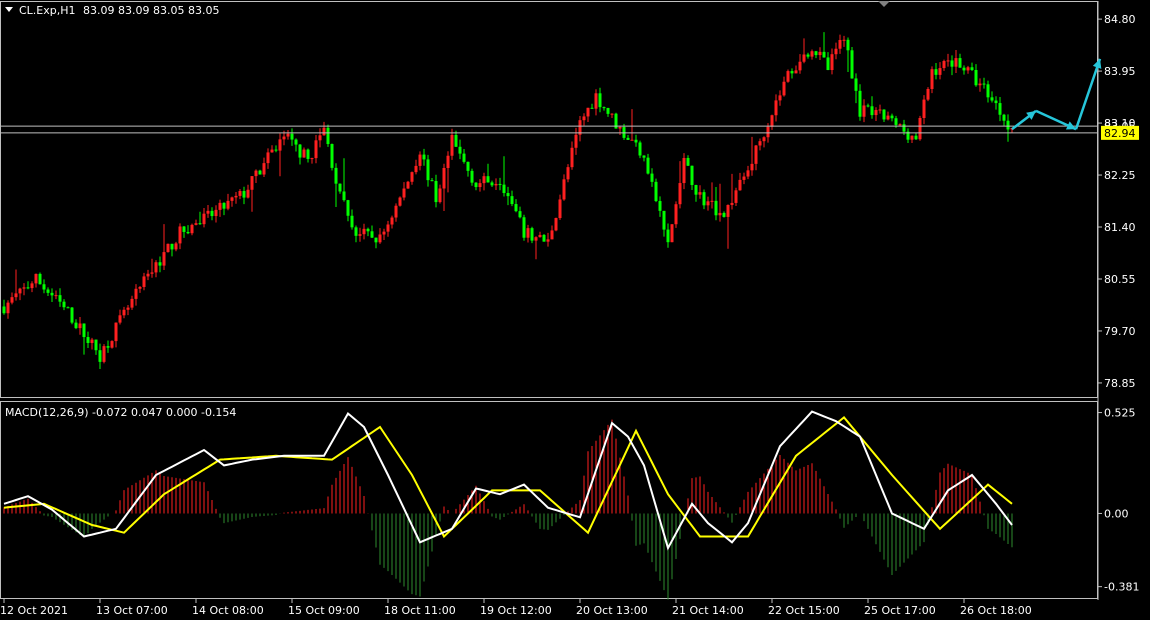 The height and width of the screenshot is (620, 1150). Describe the element at coordinates (549, 129) in the screenshot. I see `horizontal-lines` at that location.